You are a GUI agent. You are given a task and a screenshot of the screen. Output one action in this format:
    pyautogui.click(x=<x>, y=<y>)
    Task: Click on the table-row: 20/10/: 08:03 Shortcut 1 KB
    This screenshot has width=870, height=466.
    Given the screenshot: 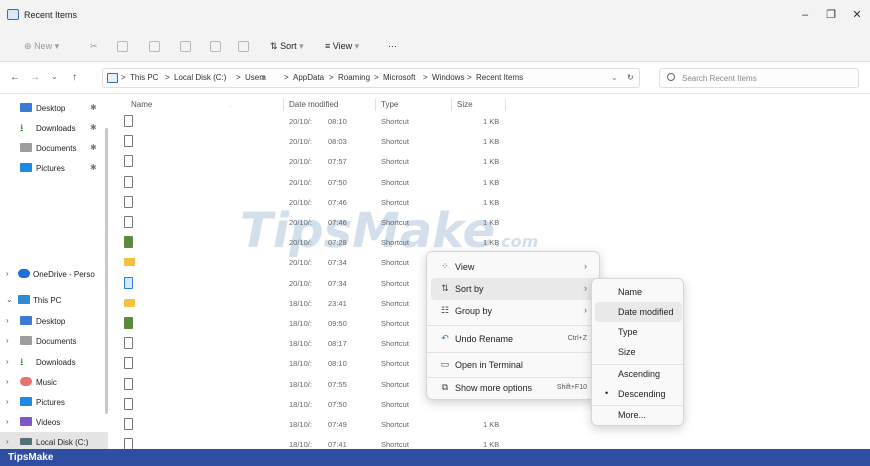 What is the action you would take?
    pyautogui.click(x=310, y=142)
    